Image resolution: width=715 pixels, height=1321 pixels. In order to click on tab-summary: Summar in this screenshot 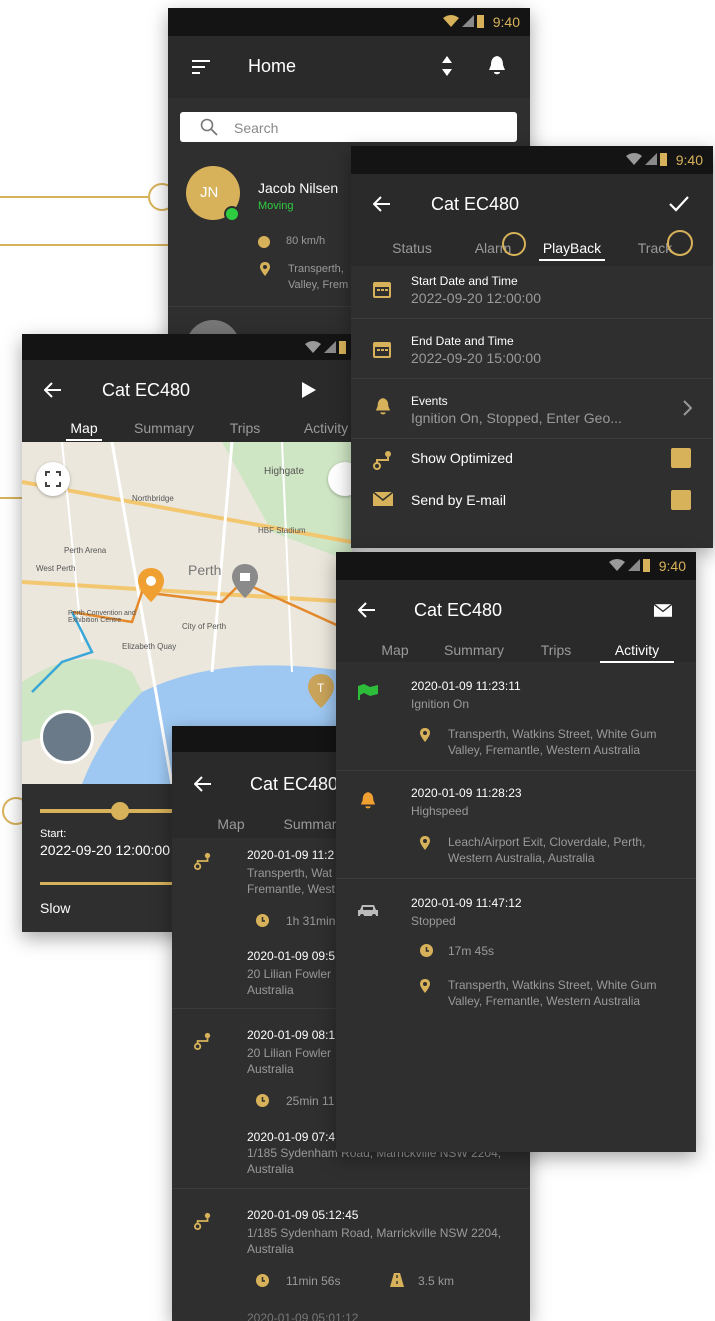, I will do `click(310, 824)`.